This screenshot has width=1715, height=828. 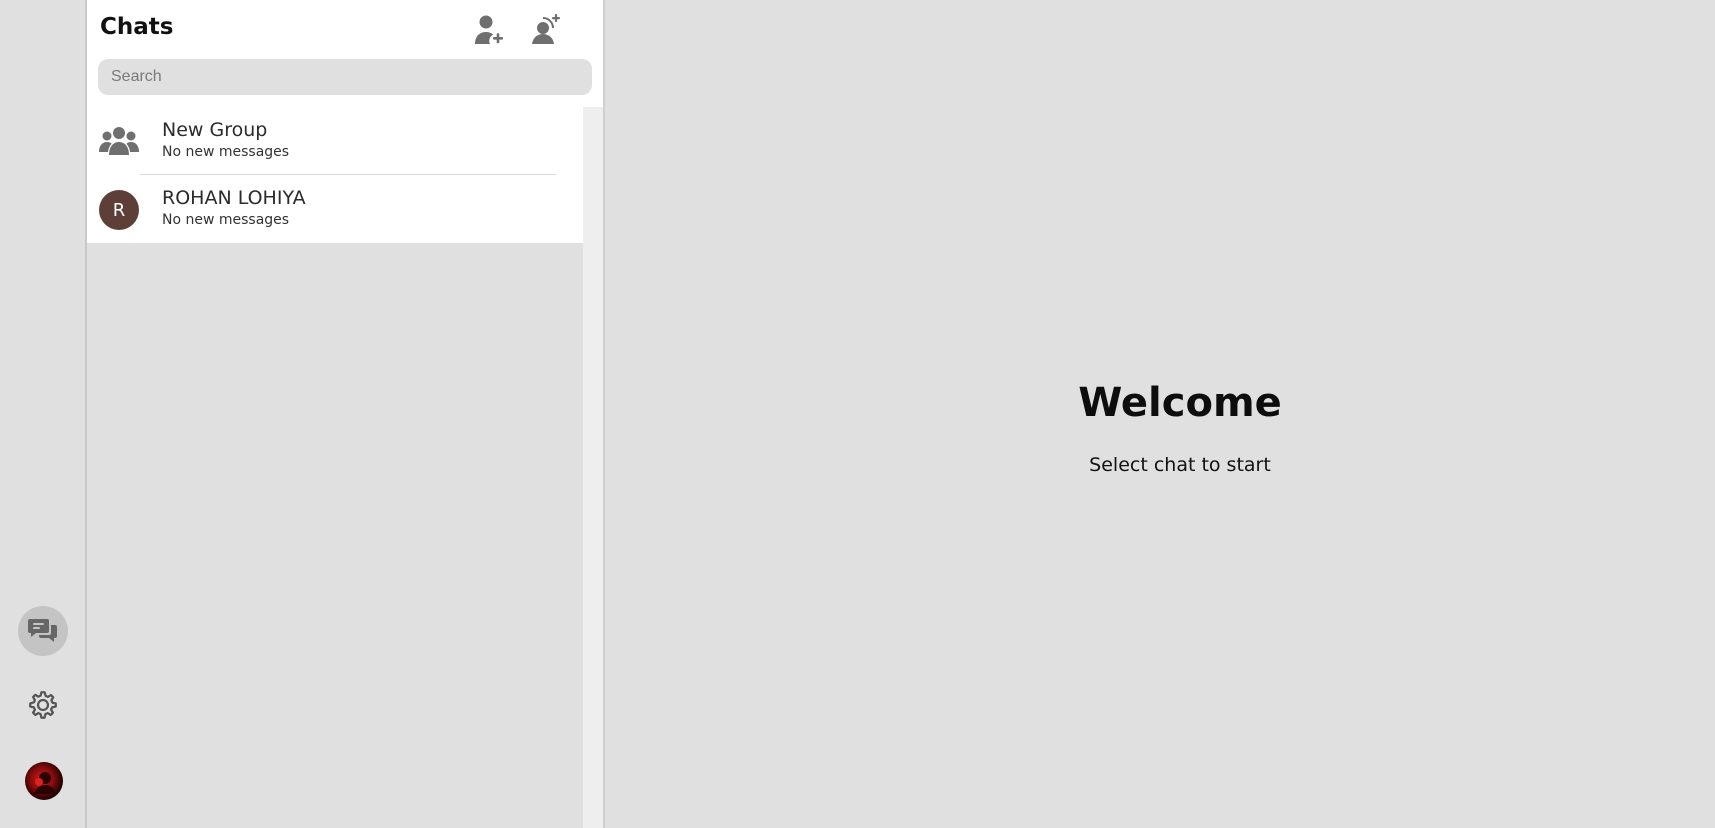 I want to click on chat-list-scrollbar, so click(x=593, y=467).